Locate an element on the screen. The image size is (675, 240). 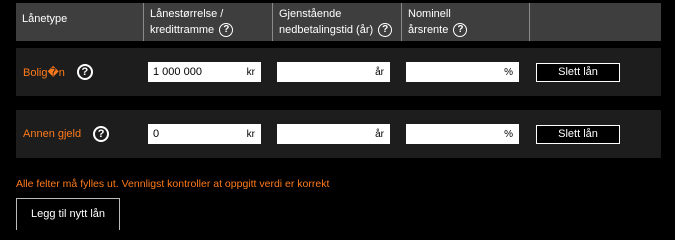
header-loan-type: Lånetype is located at coordinates (80, 22).